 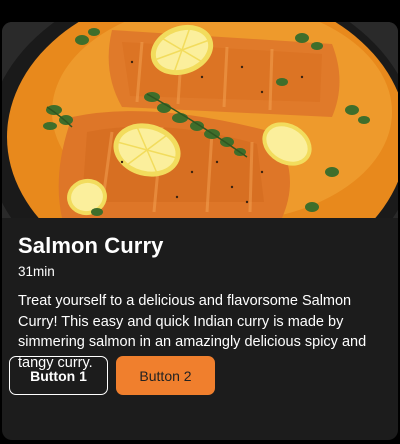 I want to click on primary-button: Button 1, so click(x=58, y=375).